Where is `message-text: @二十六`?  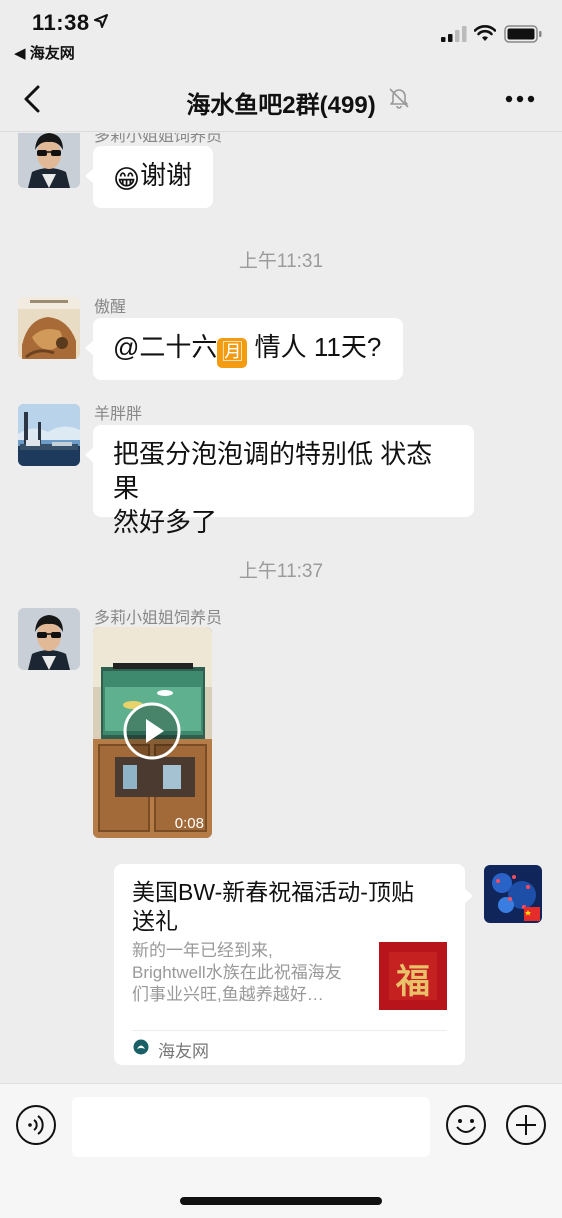
message-text: @二十六 is located at coordinates (165, 347).